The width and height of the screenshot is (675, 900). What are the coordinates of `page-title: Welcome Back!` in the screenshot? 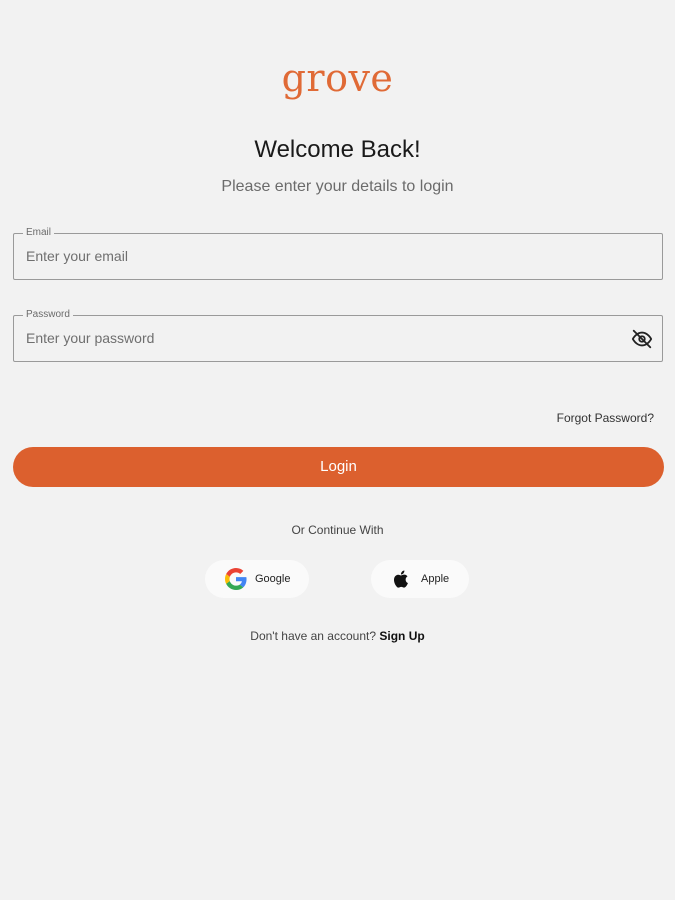 It's located at (337, 149).